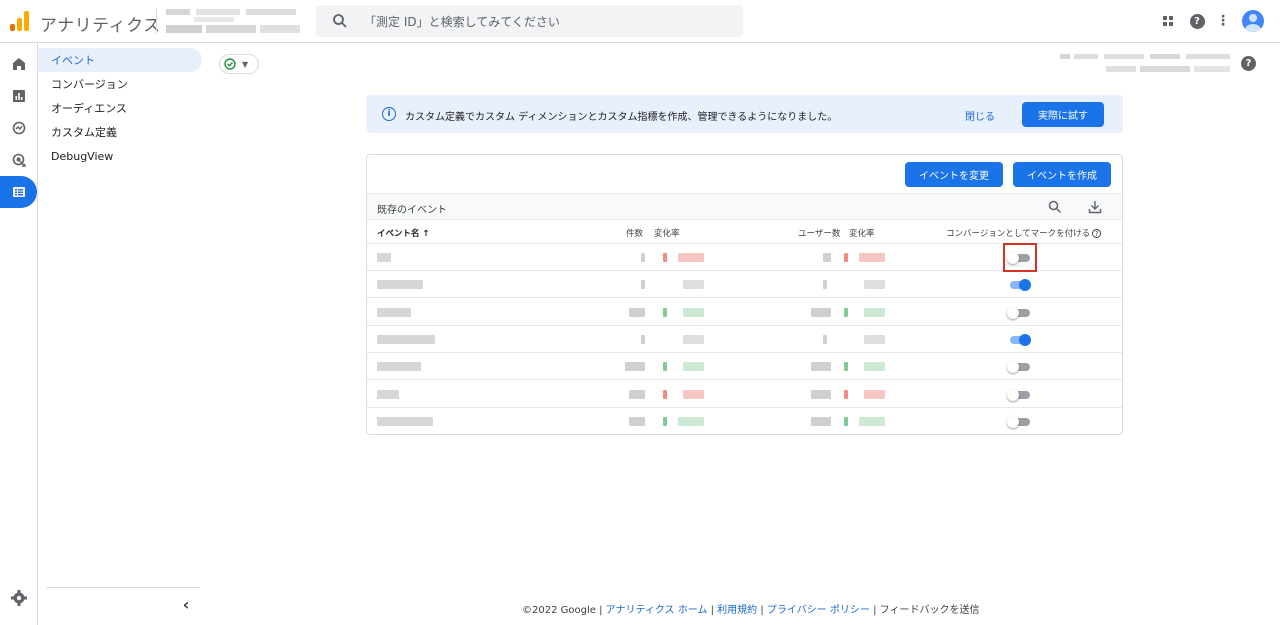  I want to click on advertising-icon, so click(18, 160).